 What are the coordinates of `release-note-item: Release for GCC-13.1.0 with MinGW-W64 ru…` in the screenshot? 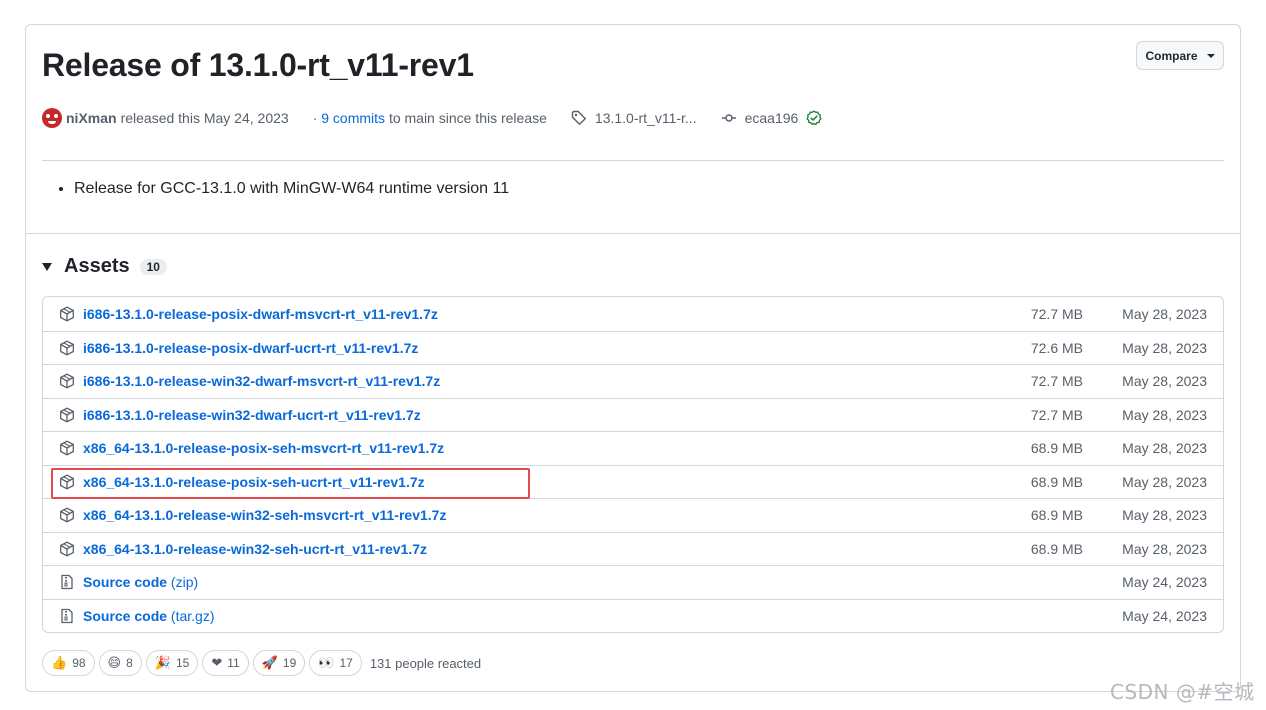 It's located at (291, 189).